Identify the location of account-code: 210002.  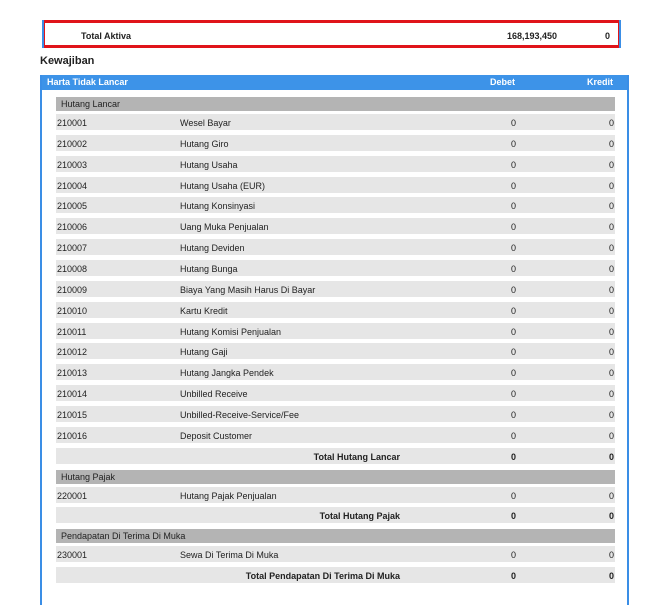
(72, 143).